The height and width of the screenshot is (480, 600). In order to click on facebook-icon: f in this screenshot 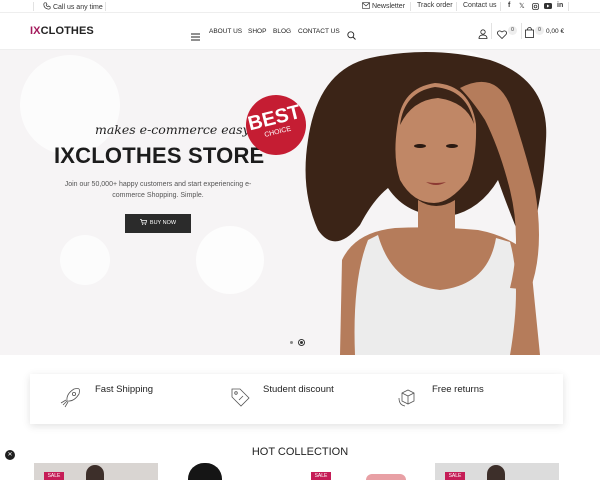, I will do `click(509, 5)`.